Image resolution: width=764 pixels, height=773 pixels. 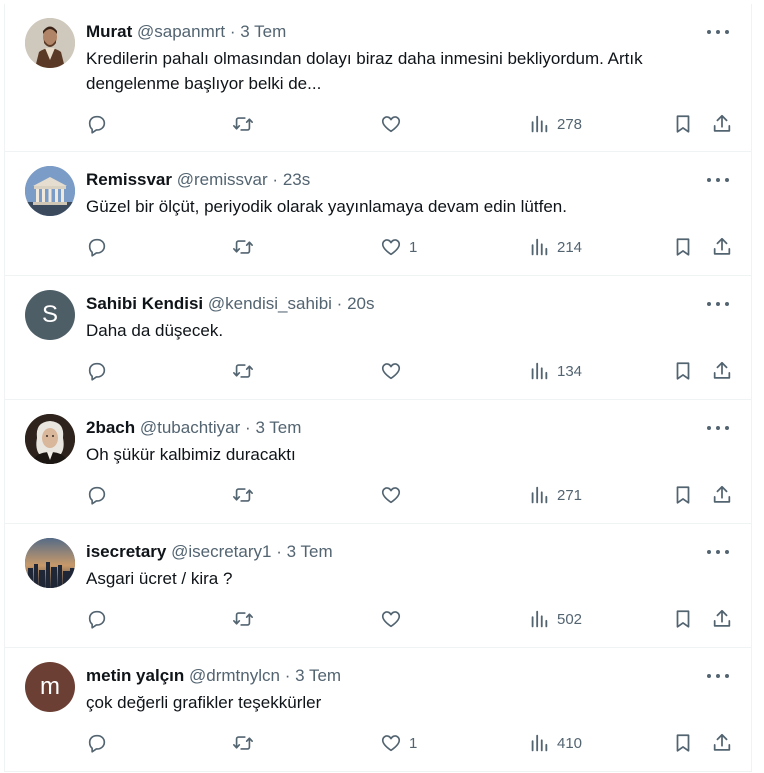 What do you see at coordinates (222, 179) in the screenshot?
I see `author-handle: @remissvar` at bounding box center [222, 179].